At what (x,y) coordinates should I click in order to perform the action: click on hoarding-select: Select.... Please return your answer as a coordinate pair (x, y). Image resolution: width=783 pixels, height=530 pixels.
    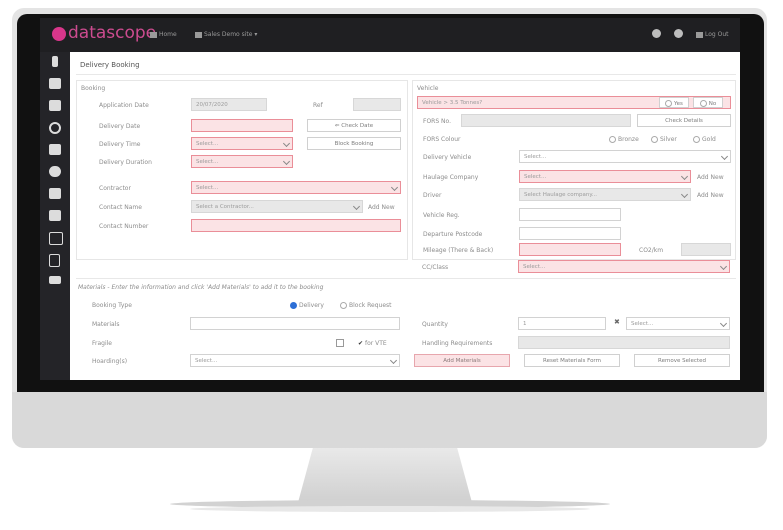
    Looking at the image, I should click on (295, 360).